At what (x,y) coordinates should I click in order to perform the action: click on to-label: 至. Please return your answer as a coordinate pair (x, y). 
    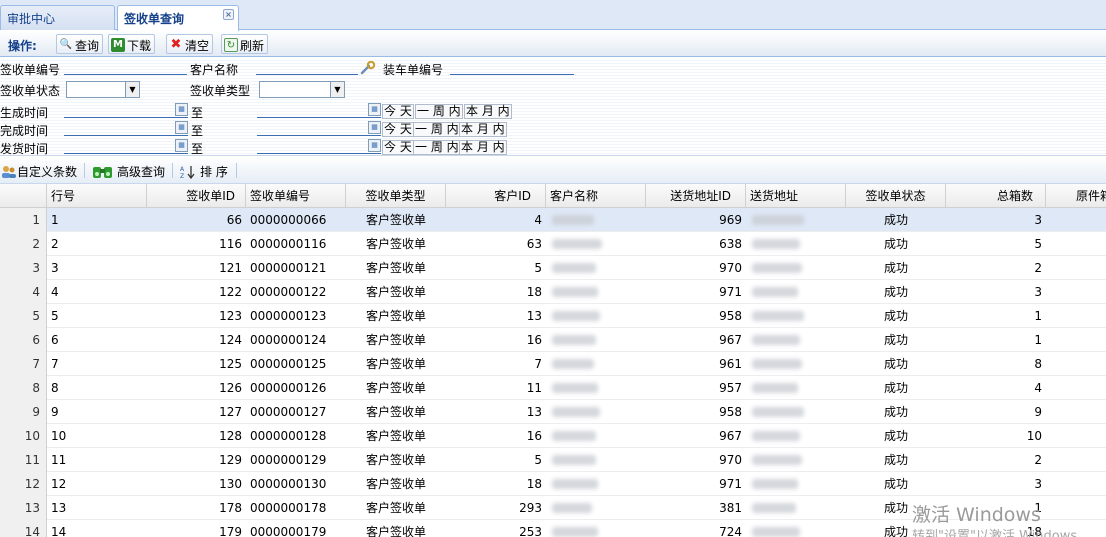
    Looking at the image, I should click on (197, 149).